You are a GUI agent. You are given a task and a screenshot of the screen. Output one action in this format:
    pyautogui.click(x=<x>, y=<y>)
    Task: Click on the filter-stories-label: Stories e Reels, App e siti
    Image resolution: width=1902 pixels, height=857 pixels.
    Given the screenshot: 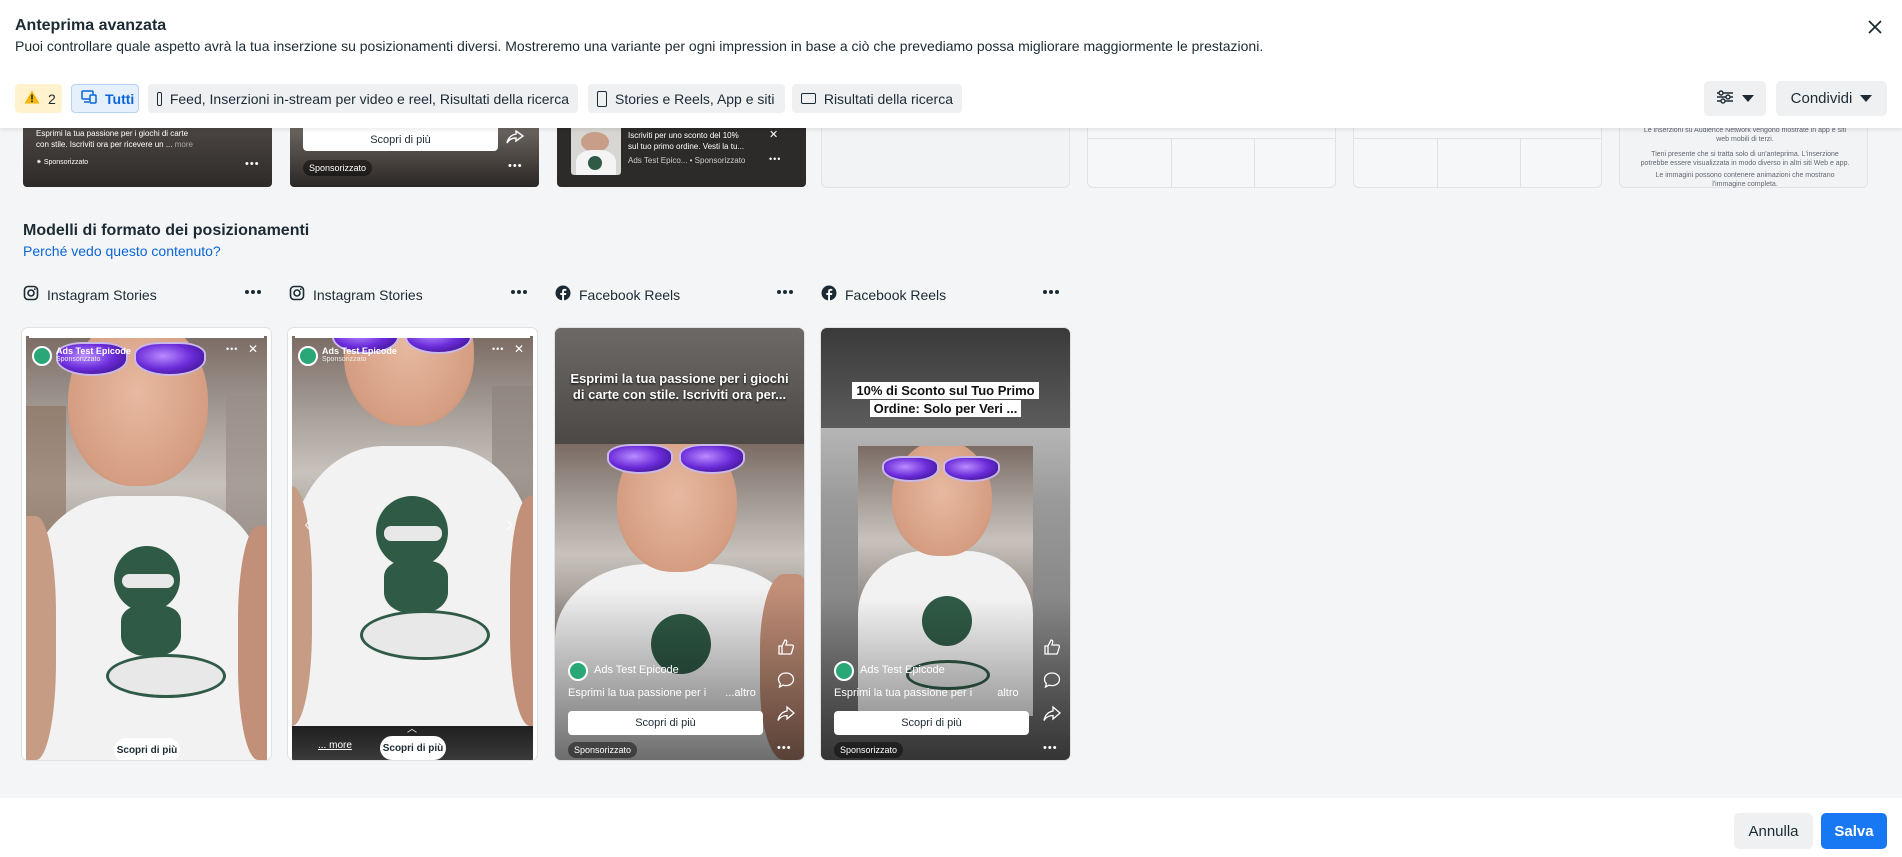 What is the action you would take?
    pyautogui.click(x=695, y=98)
    